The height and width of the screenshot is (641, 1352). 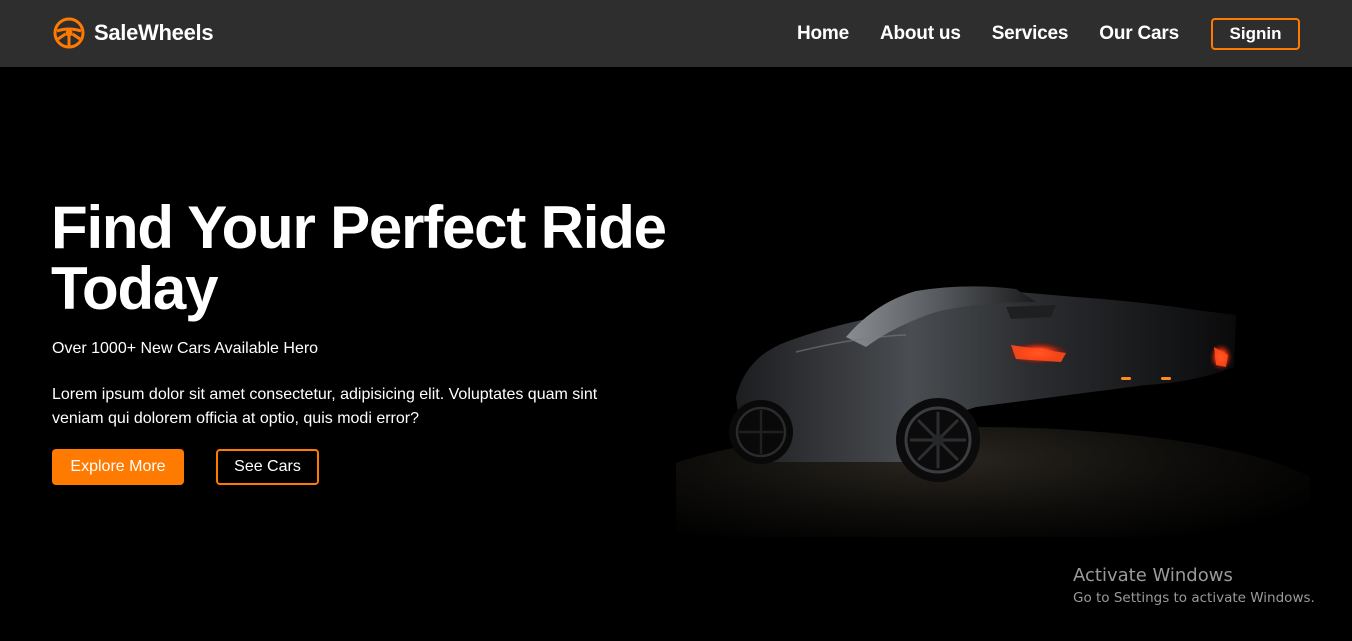 What do you see at coordinates (920, 34) in the screenshot?
I see `nav-item-about-us: About us` at bounding box center [920, 34].